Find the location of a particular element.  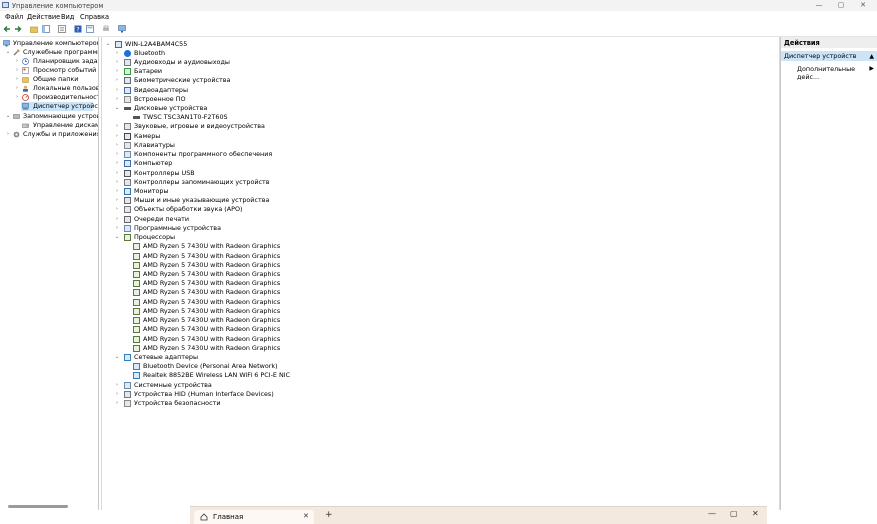

actions-device-manager: Диспетчер устройств ▲ is located at coordinates (829, 56).